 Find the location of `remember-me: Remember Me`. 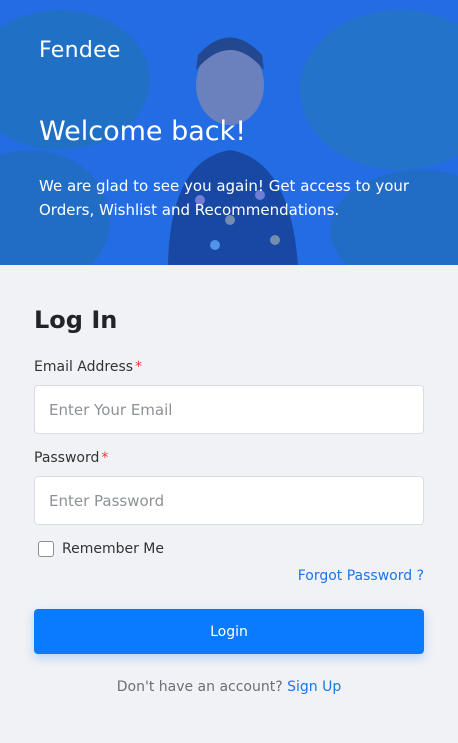

remember-me: Remember Me is located at coordinates (101, 549).